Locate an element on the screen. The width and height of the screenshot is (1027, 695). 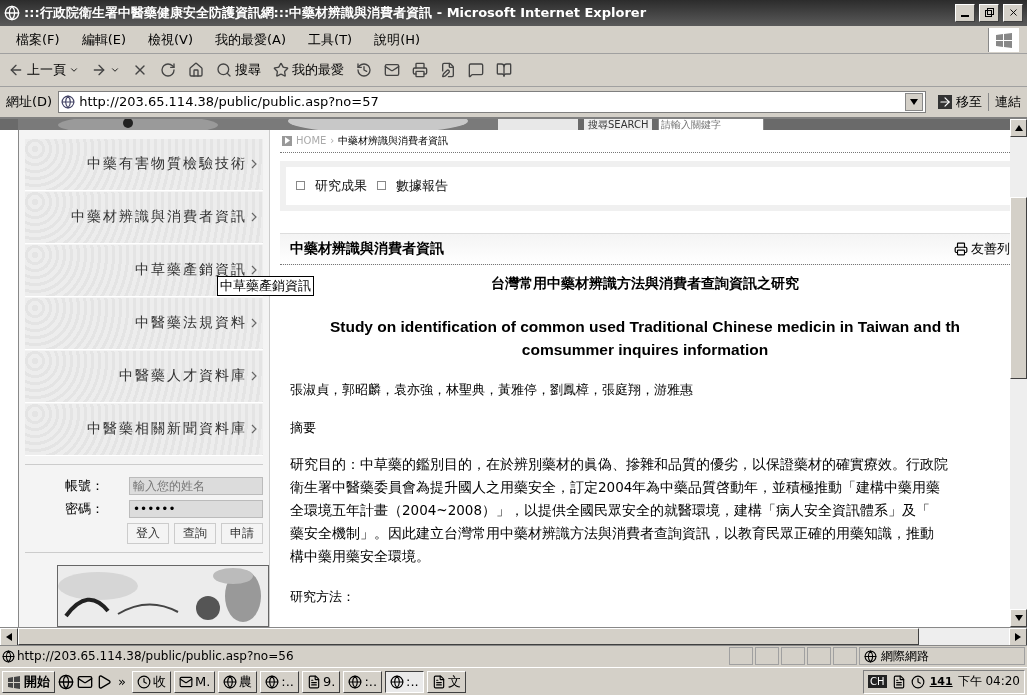
right-arrow-icon is located at coordinates (1018, 636).